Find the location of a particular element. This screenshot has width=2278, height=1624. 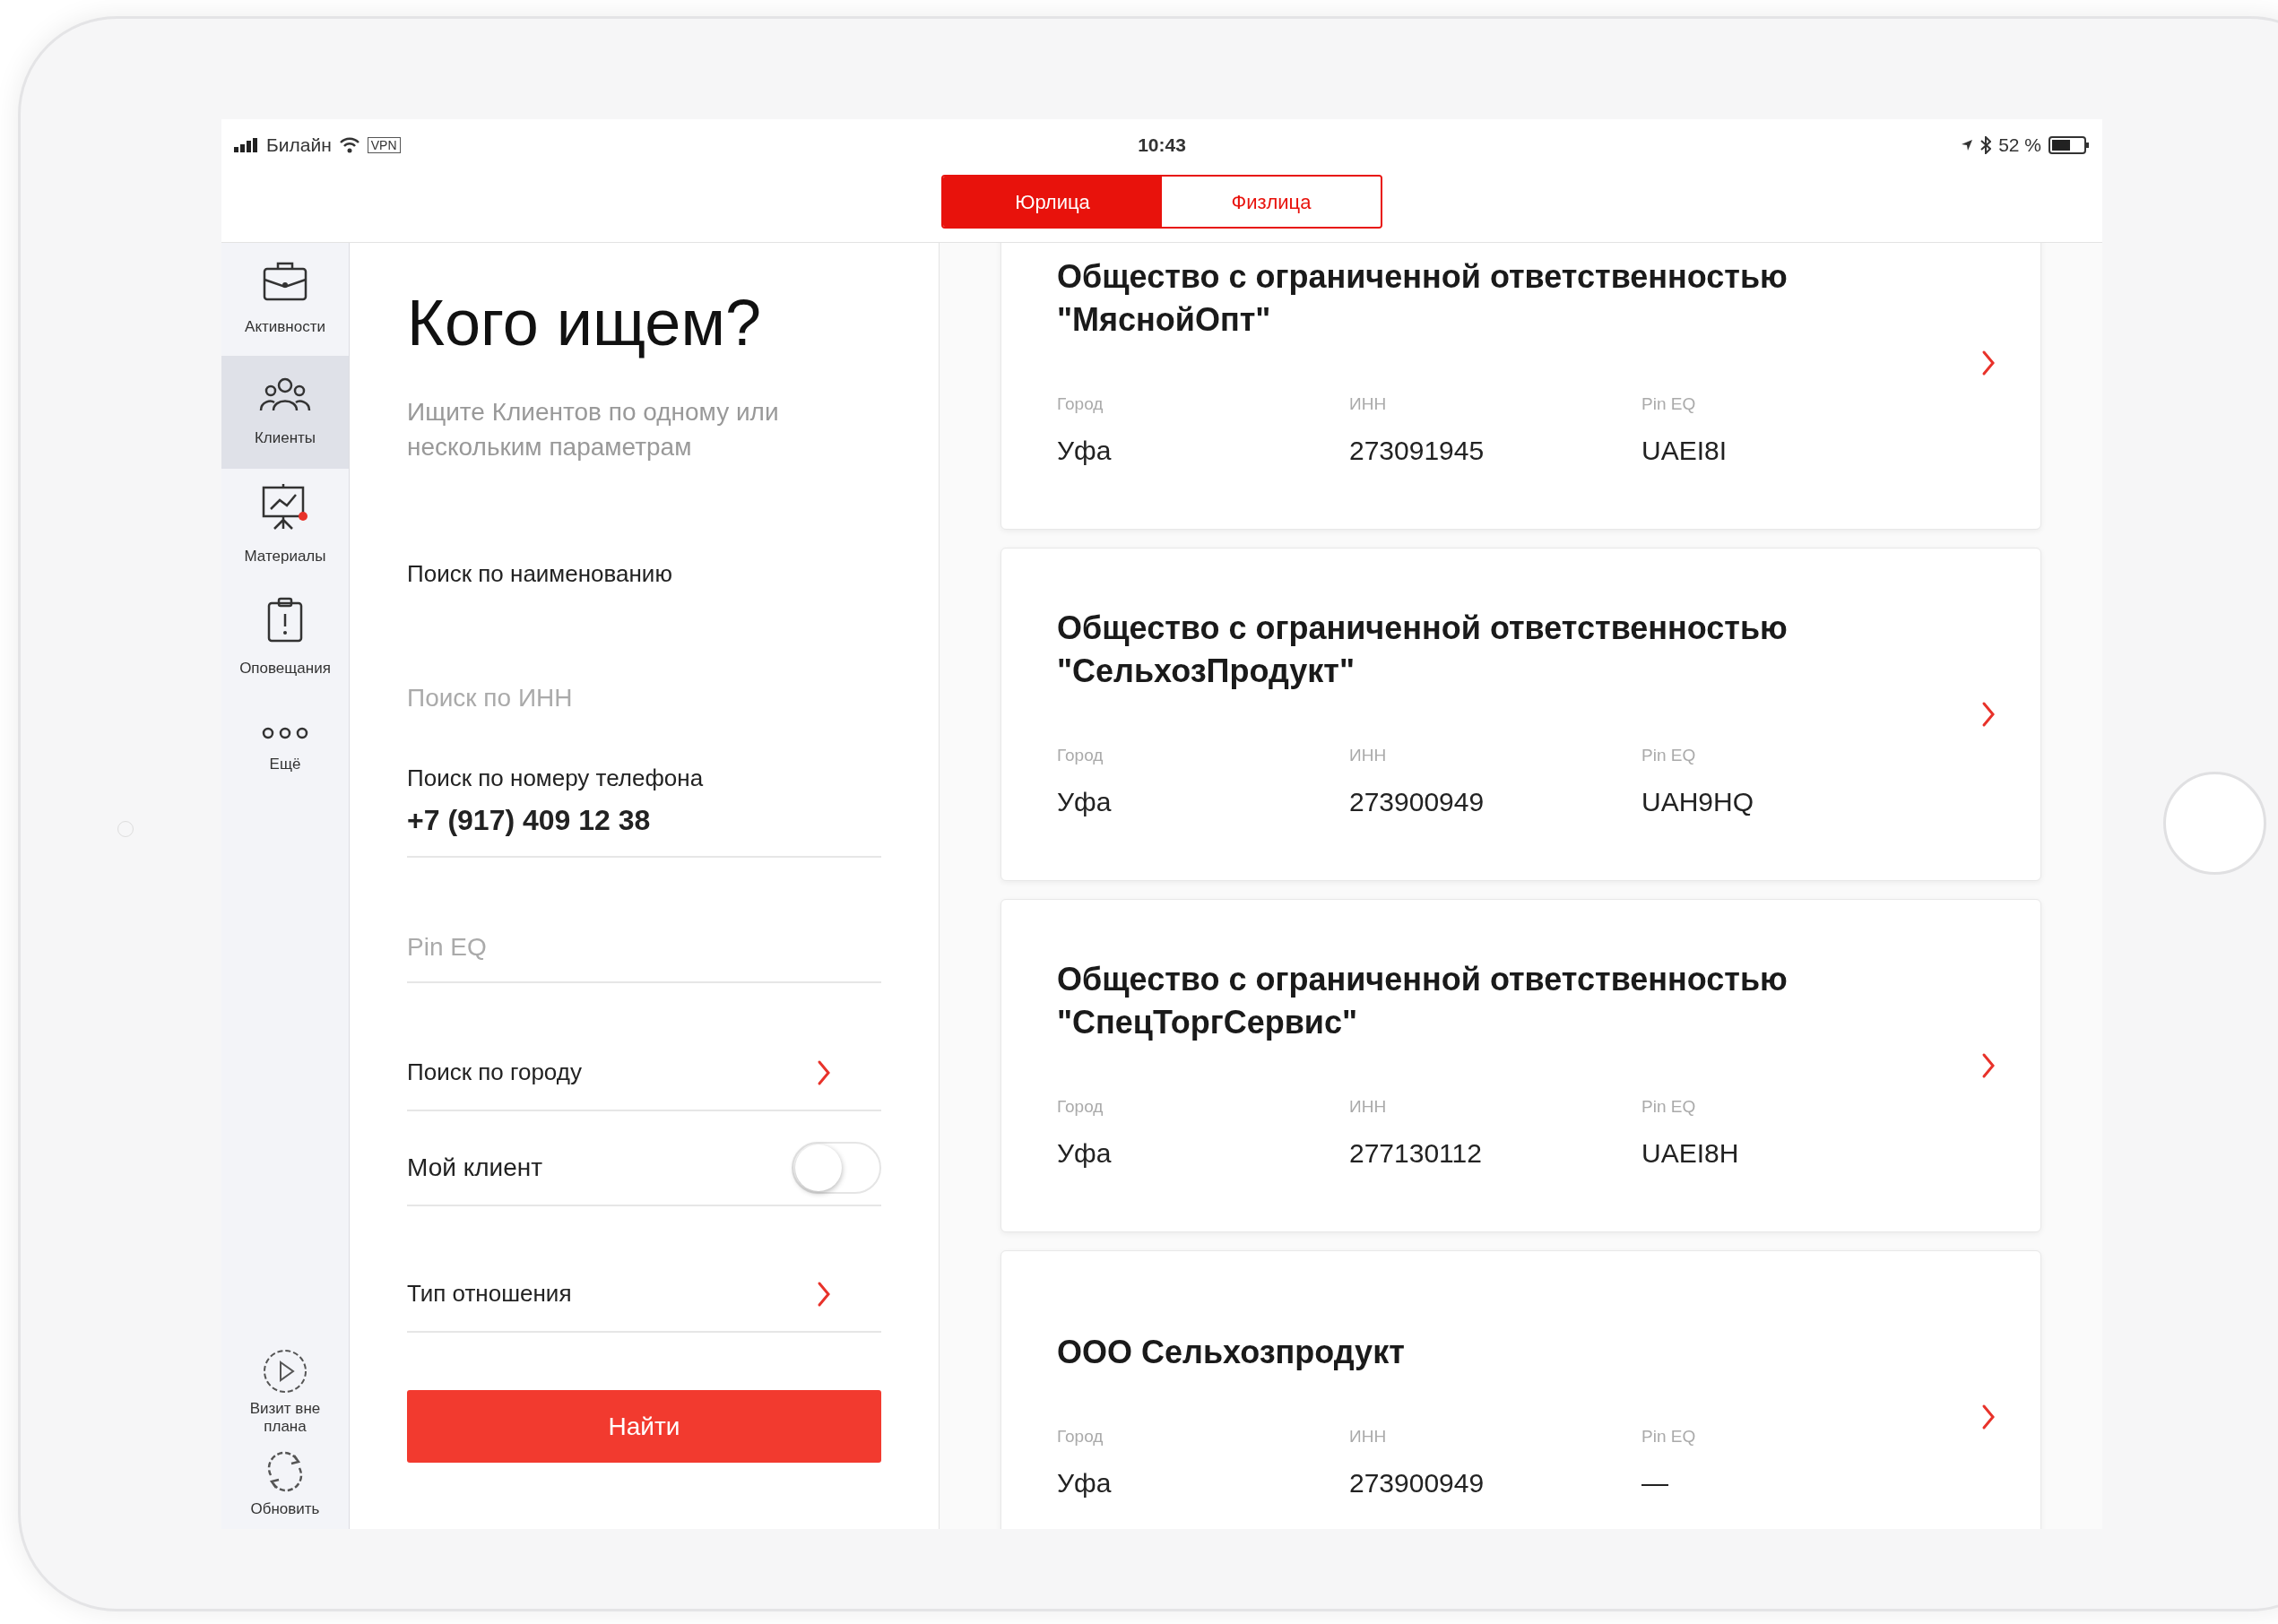

sidebar-item: Активности is located at coordinates (285, 299).